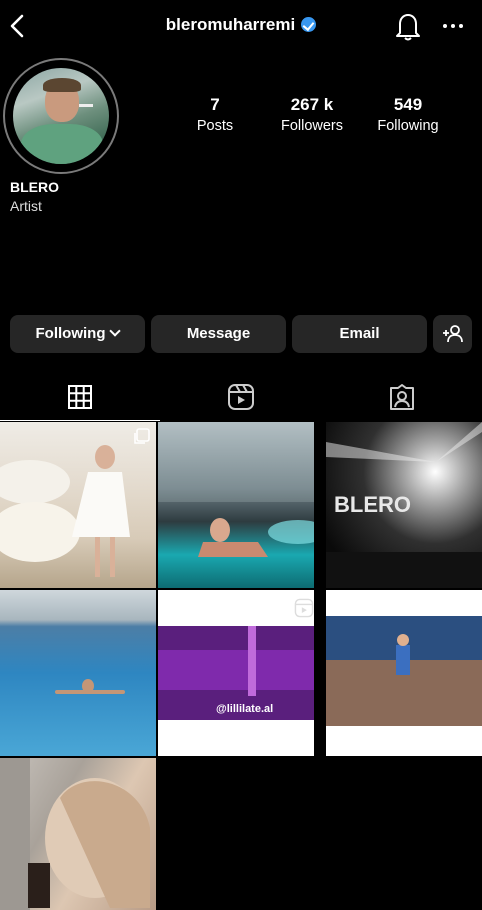 The height and width of the screenshot is (910, 482). What do you see at coordinates (408, 104) in the screenshot?
I see `stat-following-value: 549` at bounding box center [408, 104].